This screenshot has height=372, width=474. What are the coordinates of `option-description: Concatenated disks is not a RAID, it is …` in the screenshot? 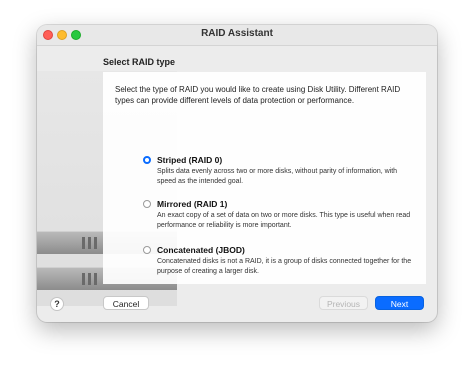 It's located at (284, 266).